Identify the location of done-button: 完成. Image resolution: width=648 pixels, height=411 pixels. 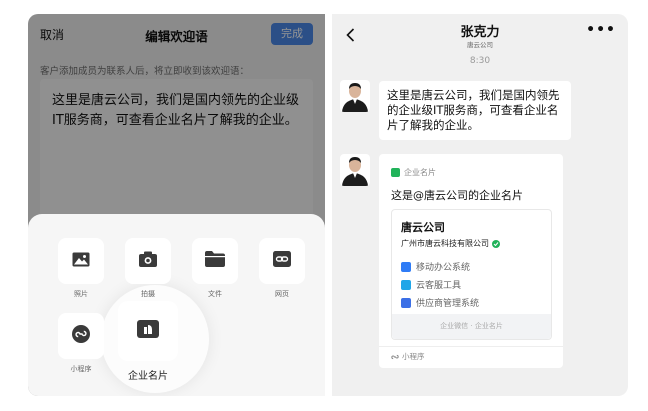
(292, 34).